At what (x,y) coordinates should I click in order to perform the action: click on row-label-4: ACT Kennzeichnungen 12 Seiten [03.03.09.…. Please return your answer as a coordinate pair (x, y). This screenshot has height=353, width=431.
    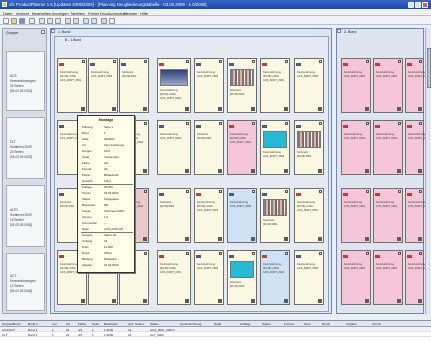
    Looking at the image, I should click on (25, 282).